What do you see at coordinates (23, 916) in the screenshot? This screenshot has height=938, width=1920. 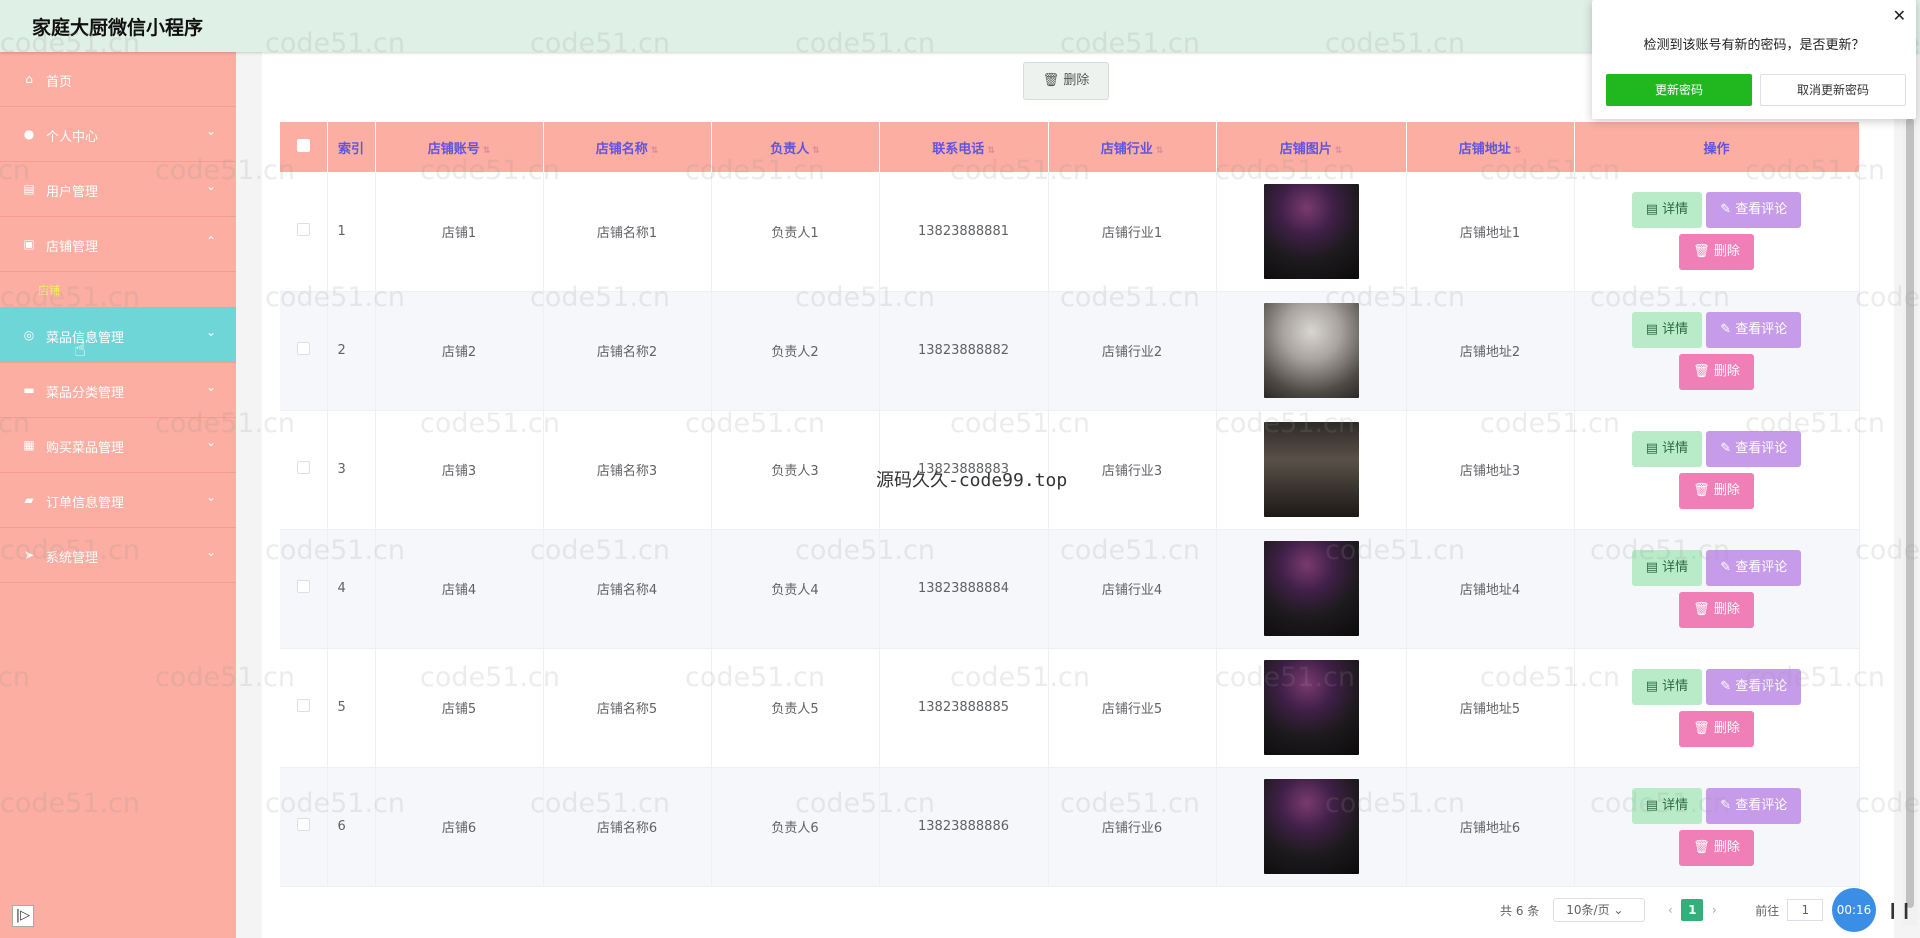 I see `collapse-sidebar-button: |▷` at bounding box center [23, 916].